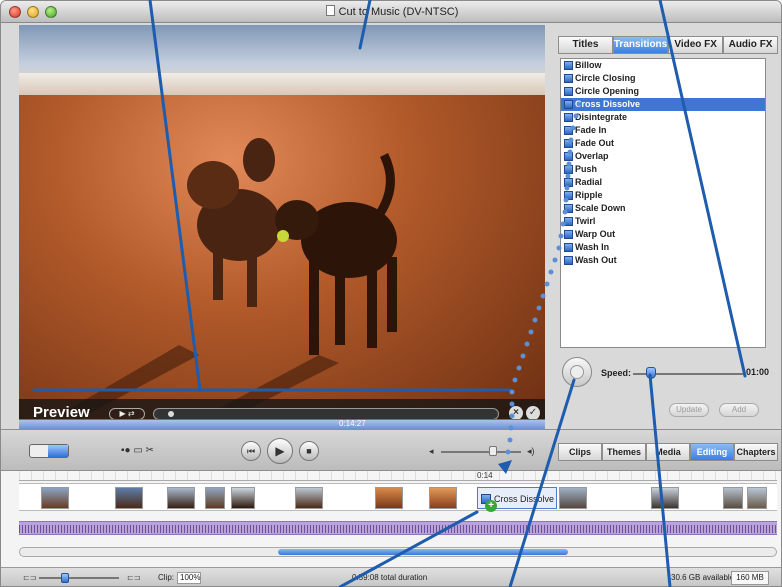 The image size is (782, 587). What do you see at coordinates (663, 117) in the screenshot?
I see `transition-item: Disintegrate` at bounding box center [663, 117].